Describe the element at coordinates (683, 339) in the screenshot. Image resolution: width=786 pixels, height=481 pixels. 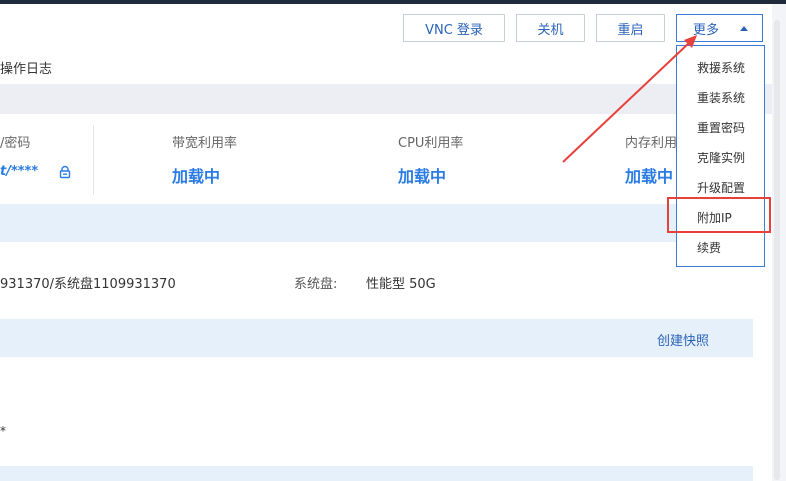
I see `create-snapshot-link: 创建快照` at that location.